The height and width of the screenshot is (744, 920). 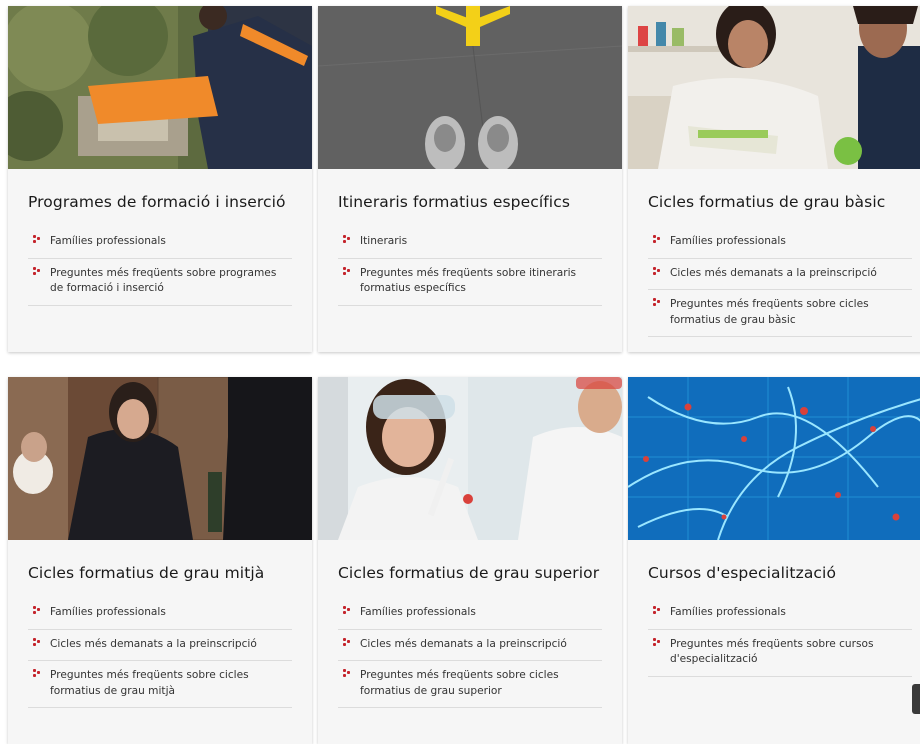 I want to click on scroll-to-top-button, so click(x=916, y=699).